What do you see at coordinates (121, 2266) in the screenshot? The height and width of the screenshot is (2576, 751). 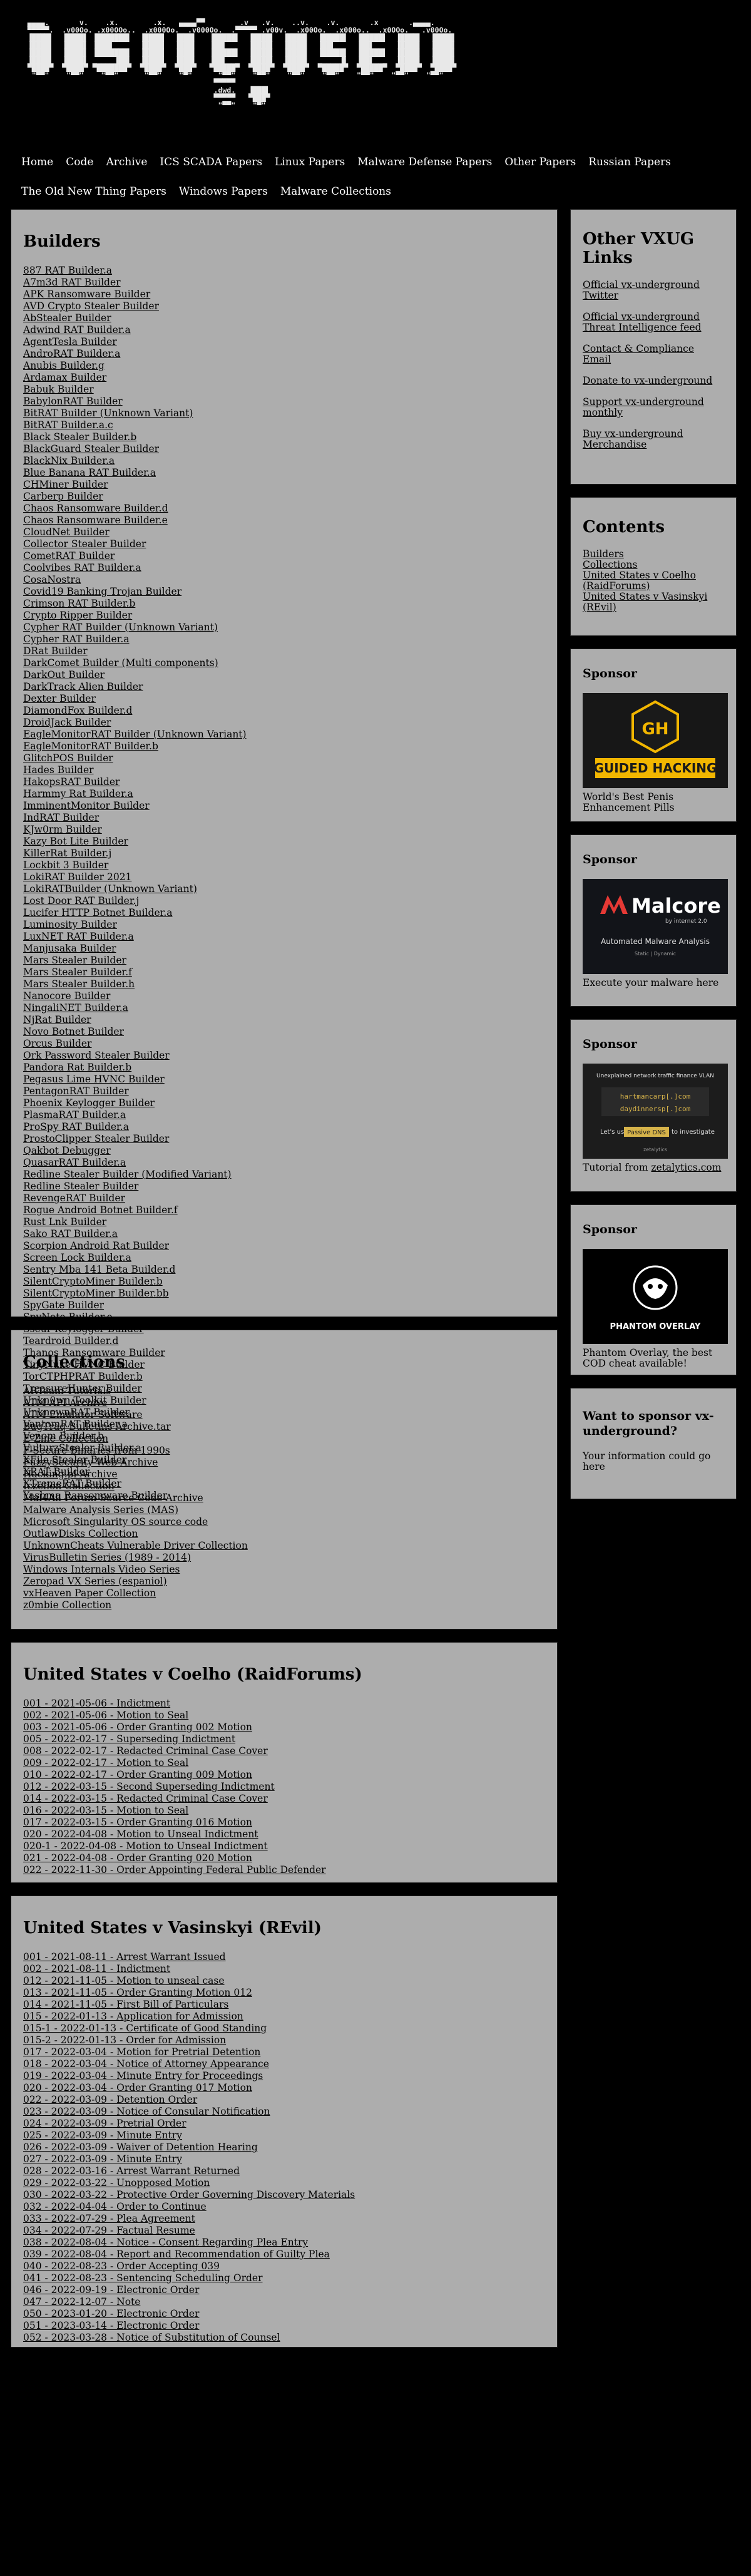 I see `vasinskyi-document-link: 040 - 2022-08-23 - Order Accepting 039` at bounding box center [121, 2266].